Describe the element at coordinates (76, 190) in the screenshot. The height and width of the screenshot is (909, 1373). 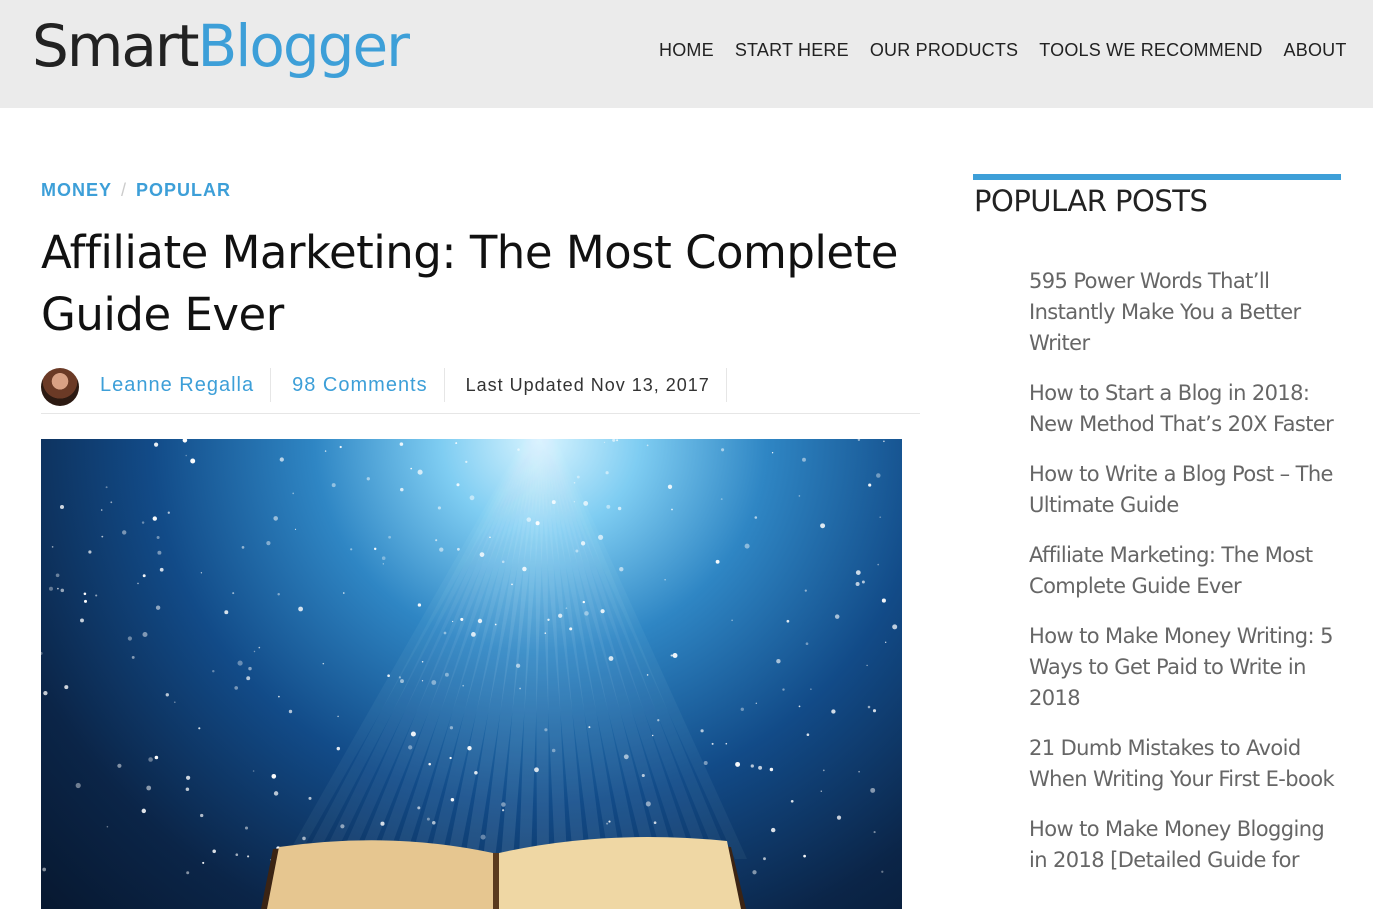
I see `category-money: MONEY` at that location.